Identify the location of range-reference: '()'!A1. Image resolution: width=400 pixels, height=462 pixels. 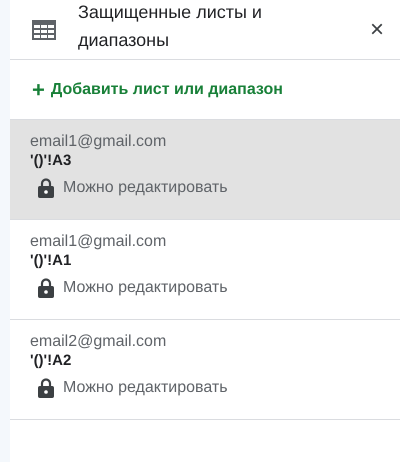
(51, 261).